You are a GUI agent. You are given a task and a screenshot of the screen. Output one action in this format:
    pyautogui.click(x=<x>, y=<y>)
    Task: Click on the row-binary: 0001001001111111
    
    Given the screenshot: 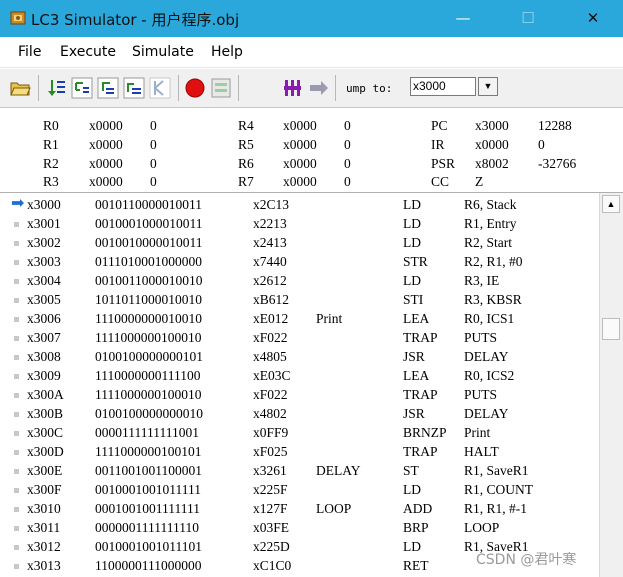 What is the action you would take?
    pyautogui.click(x=147, y=508)
    